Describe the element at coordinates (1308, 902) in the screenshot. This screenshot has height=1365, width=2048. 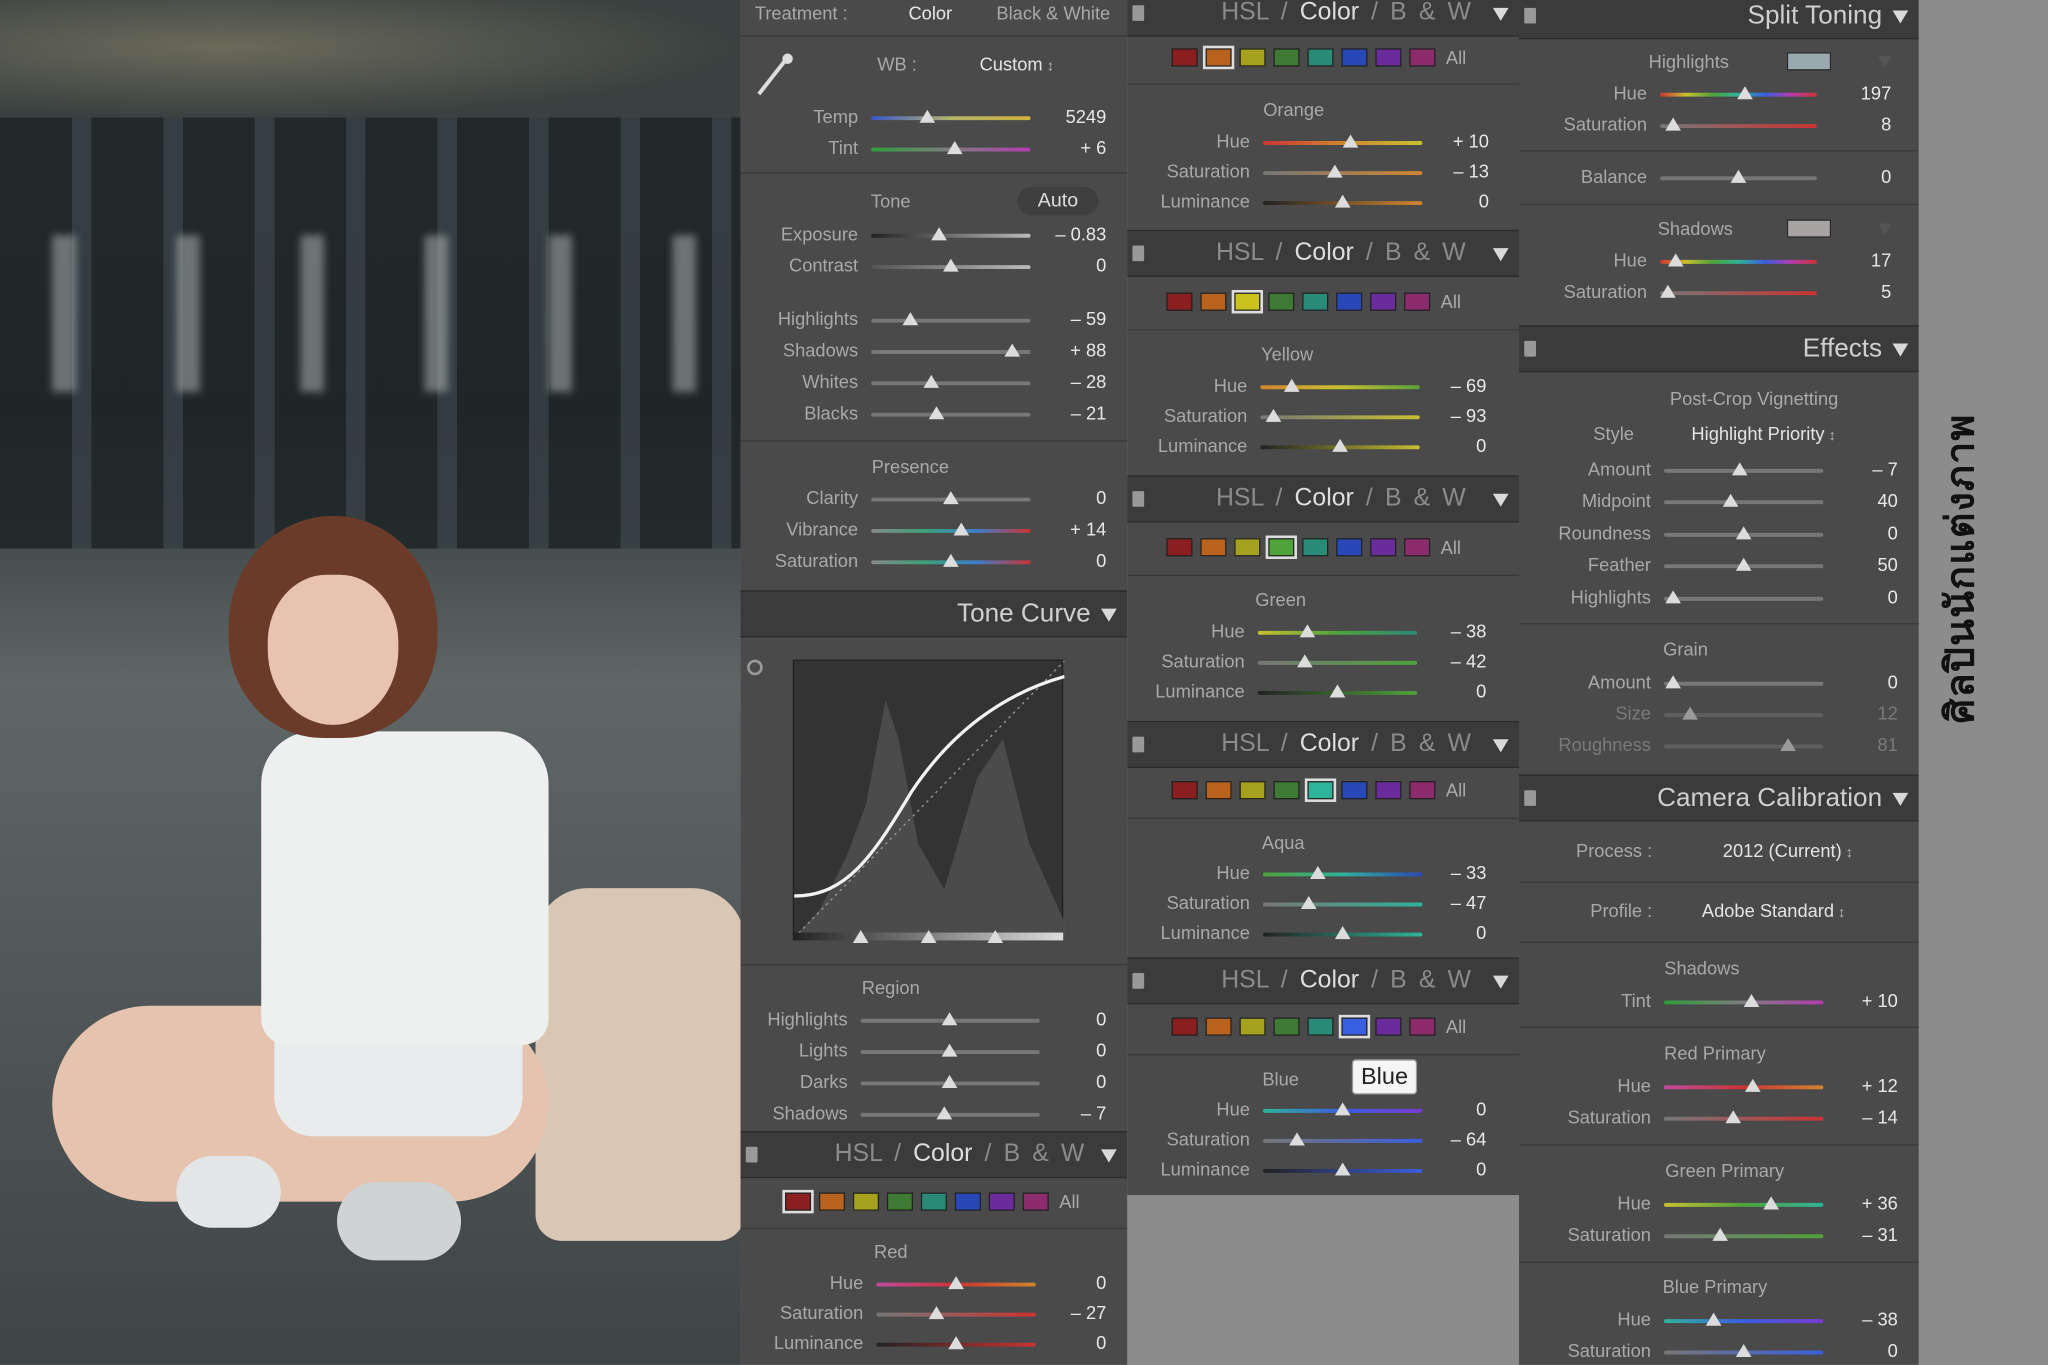
I see `aqua-saturation-slider-handle` at that location.